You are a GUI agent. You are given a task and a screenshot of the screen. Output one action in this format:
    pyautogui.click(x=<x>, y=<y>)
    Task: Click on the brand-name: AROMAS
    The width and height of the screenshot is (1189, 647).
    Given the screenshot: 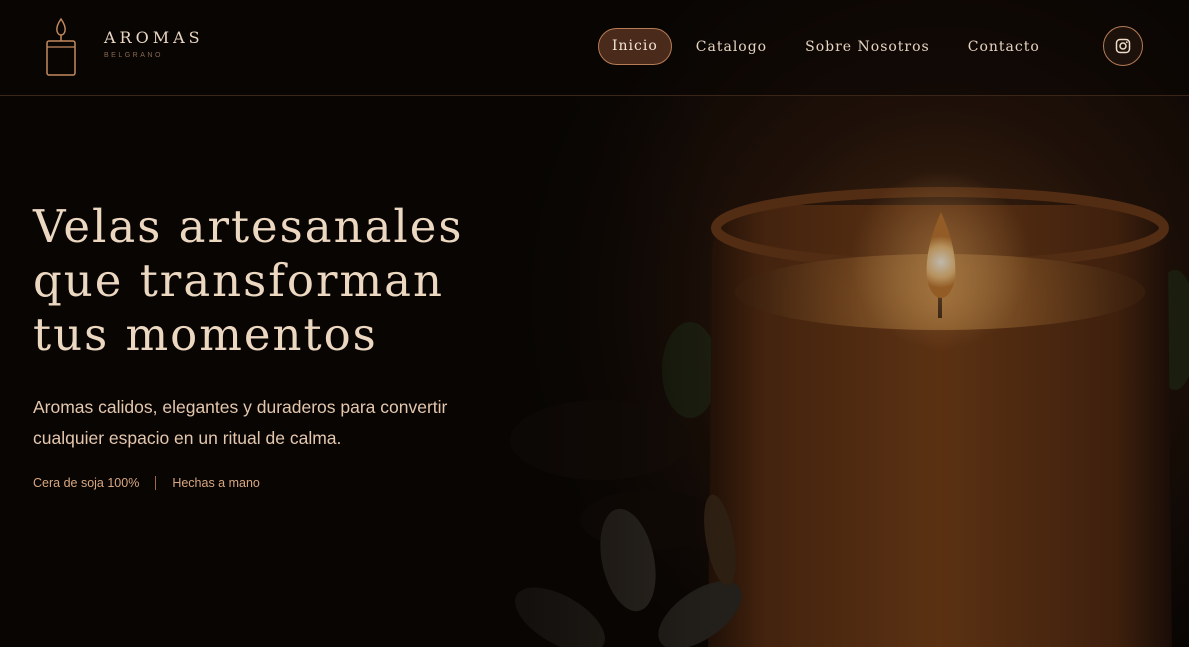 What is the action you would take?
    pyautogui.click(x=154, y=37)
    